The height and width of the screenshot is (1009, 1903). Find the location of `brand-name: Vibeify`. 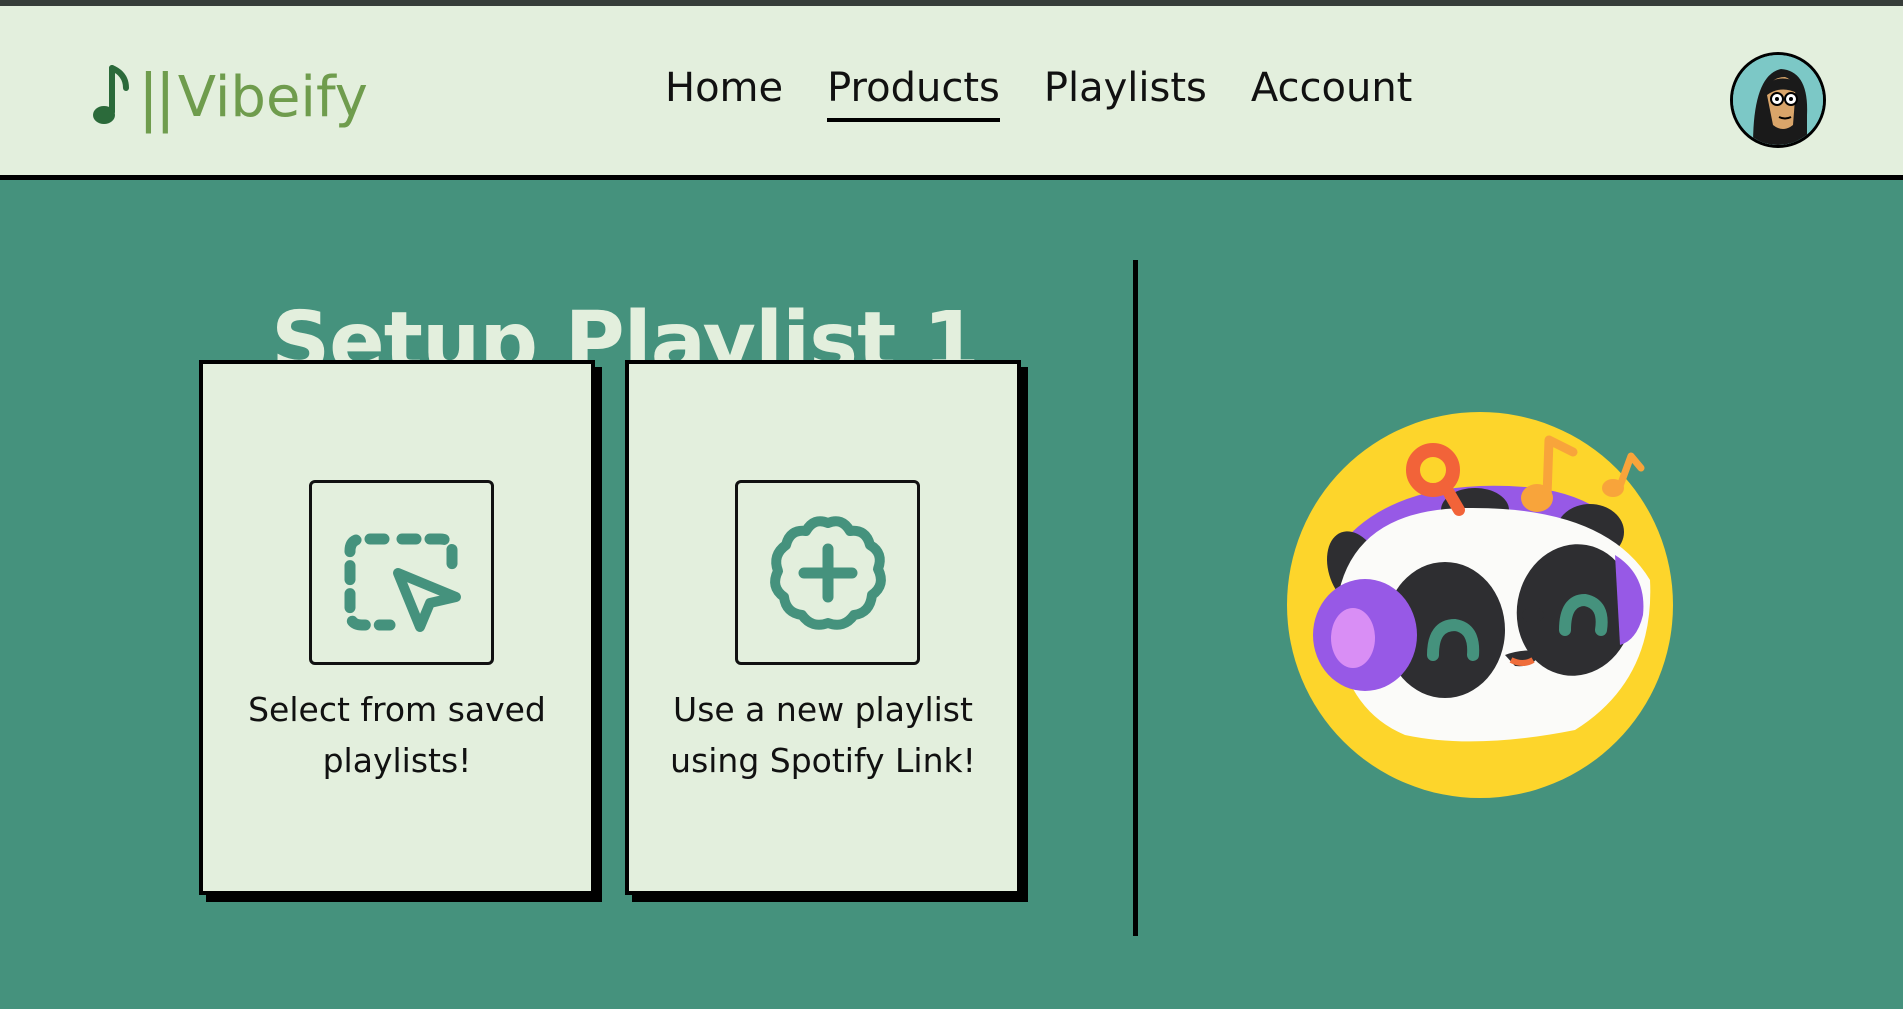

brand-name: Vibeify is located at coordinates (272, 97).